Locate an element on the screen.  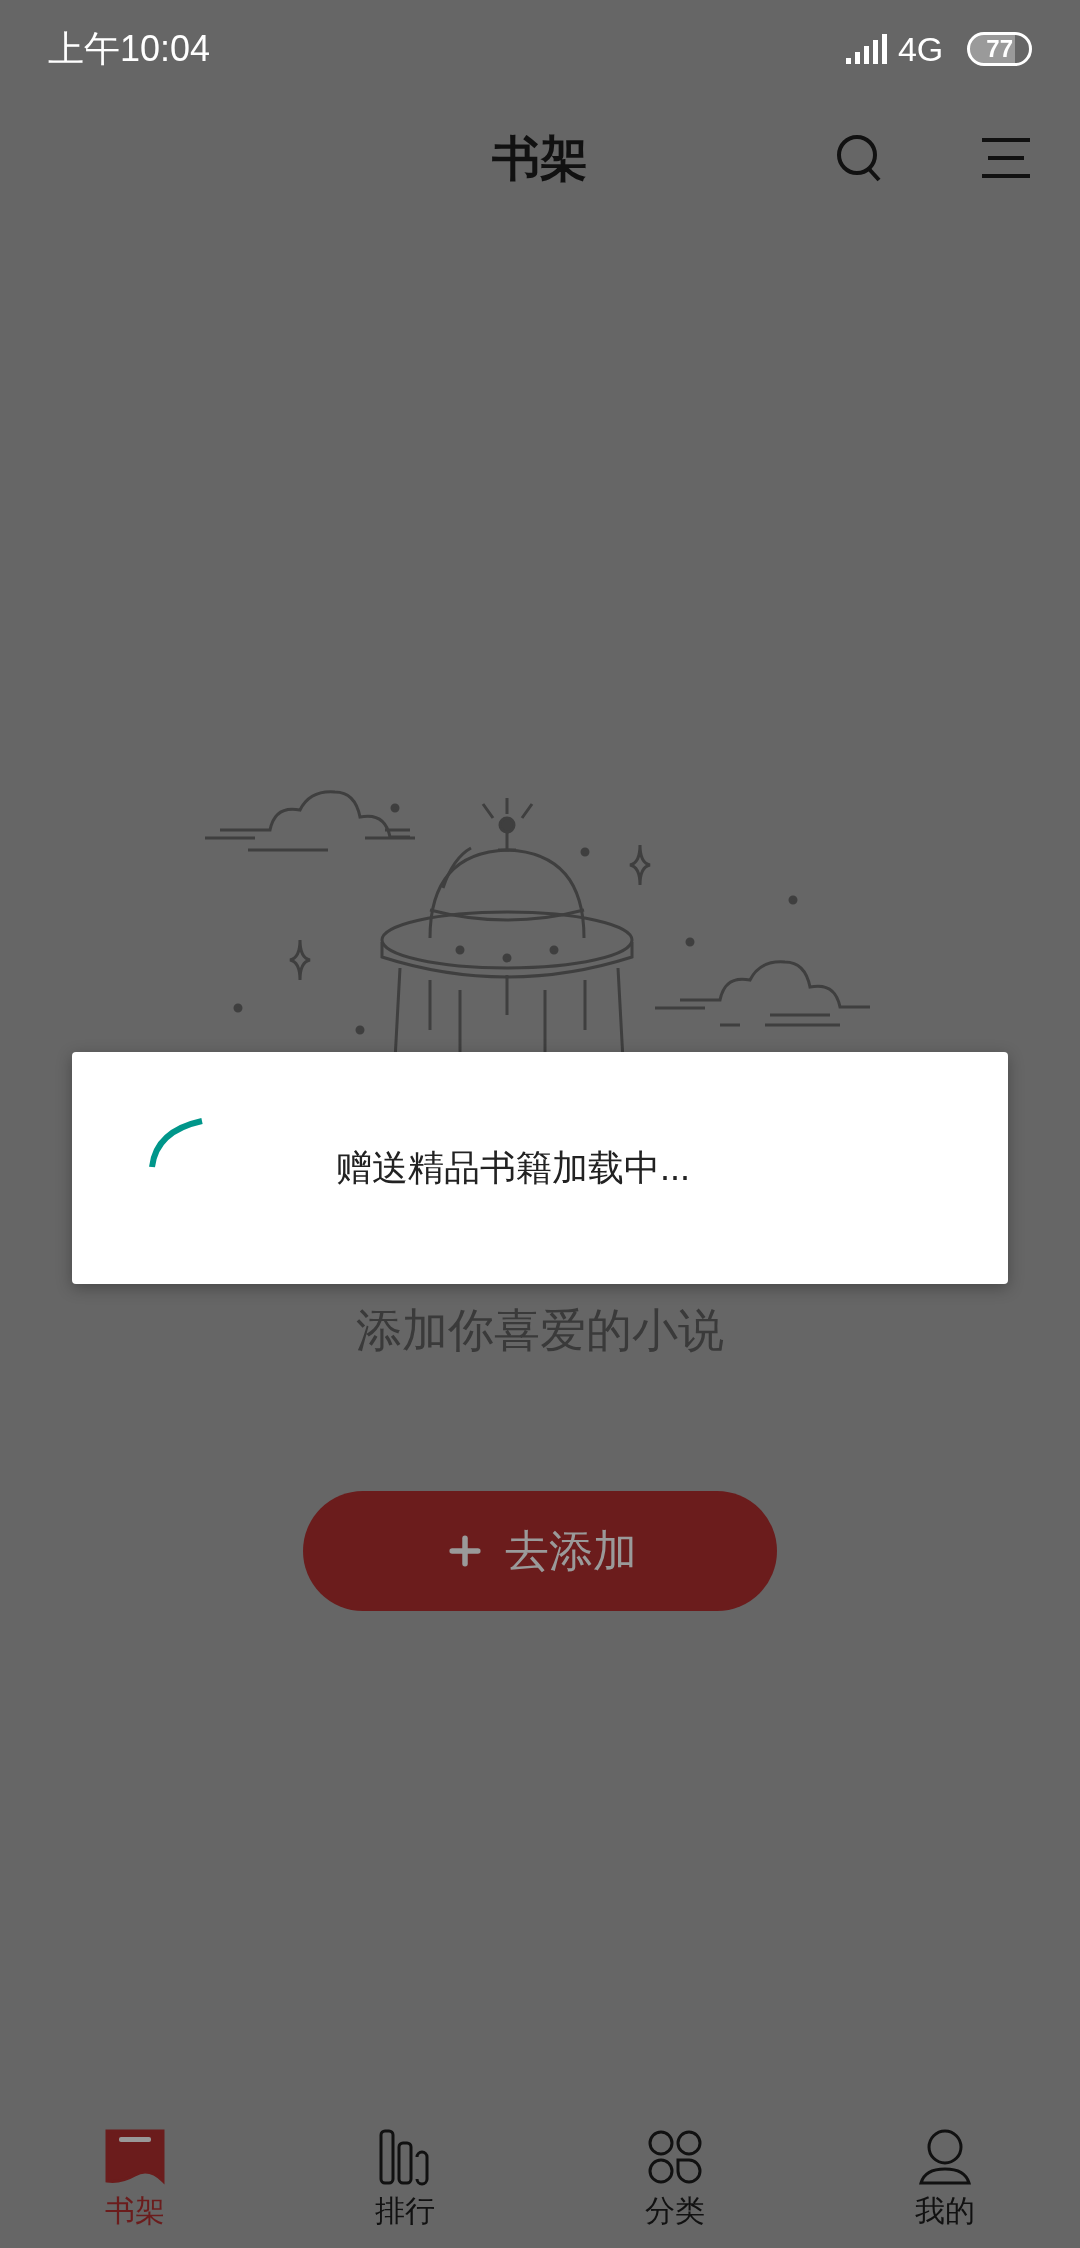
tab-item: 书架 is located at coordinates (135, 2178).